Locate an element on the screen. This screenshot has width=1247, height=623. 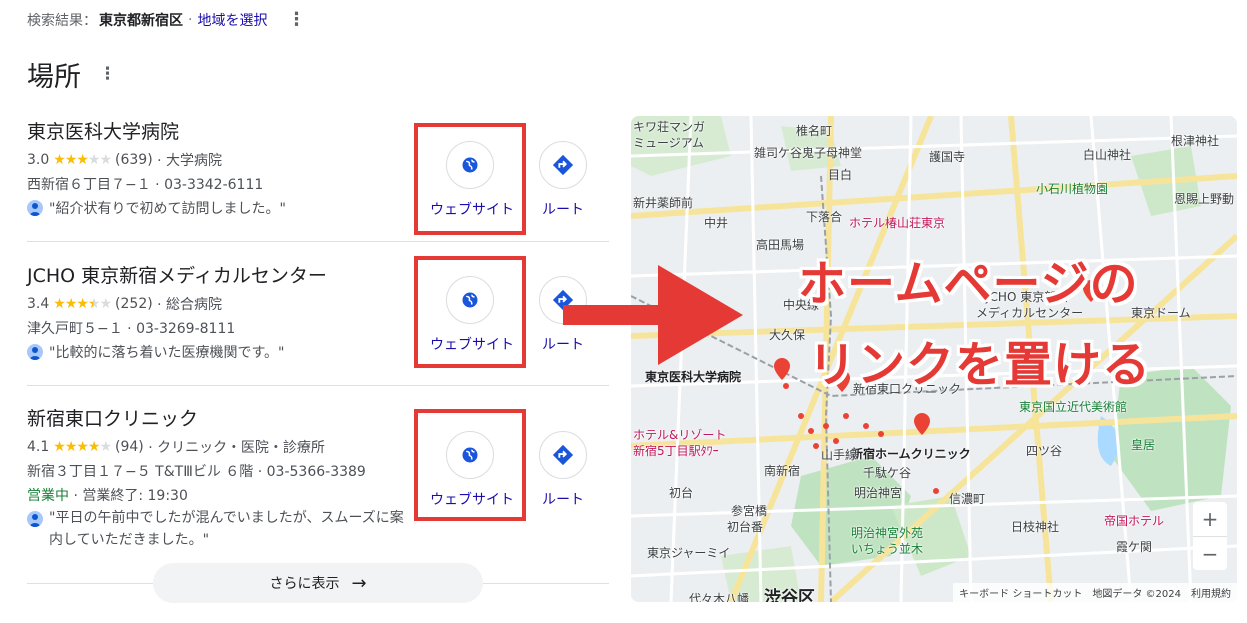
map-label: 新井薬師前 is located at coordinates (663, 203).